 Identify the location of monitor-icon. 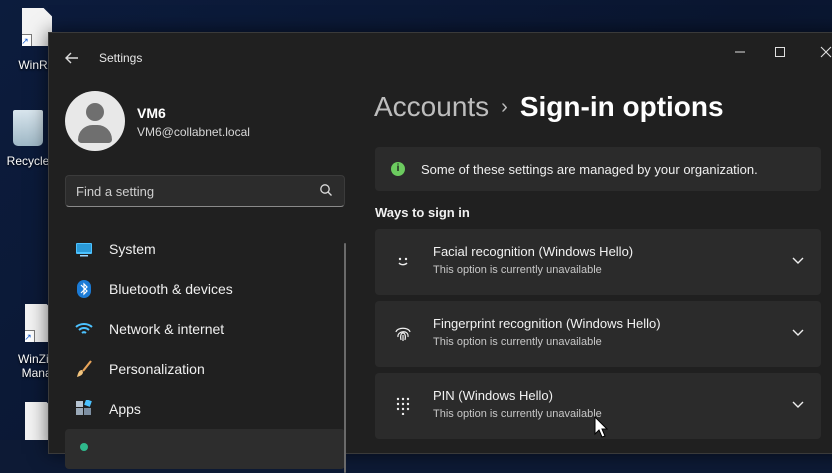
(84, 250).